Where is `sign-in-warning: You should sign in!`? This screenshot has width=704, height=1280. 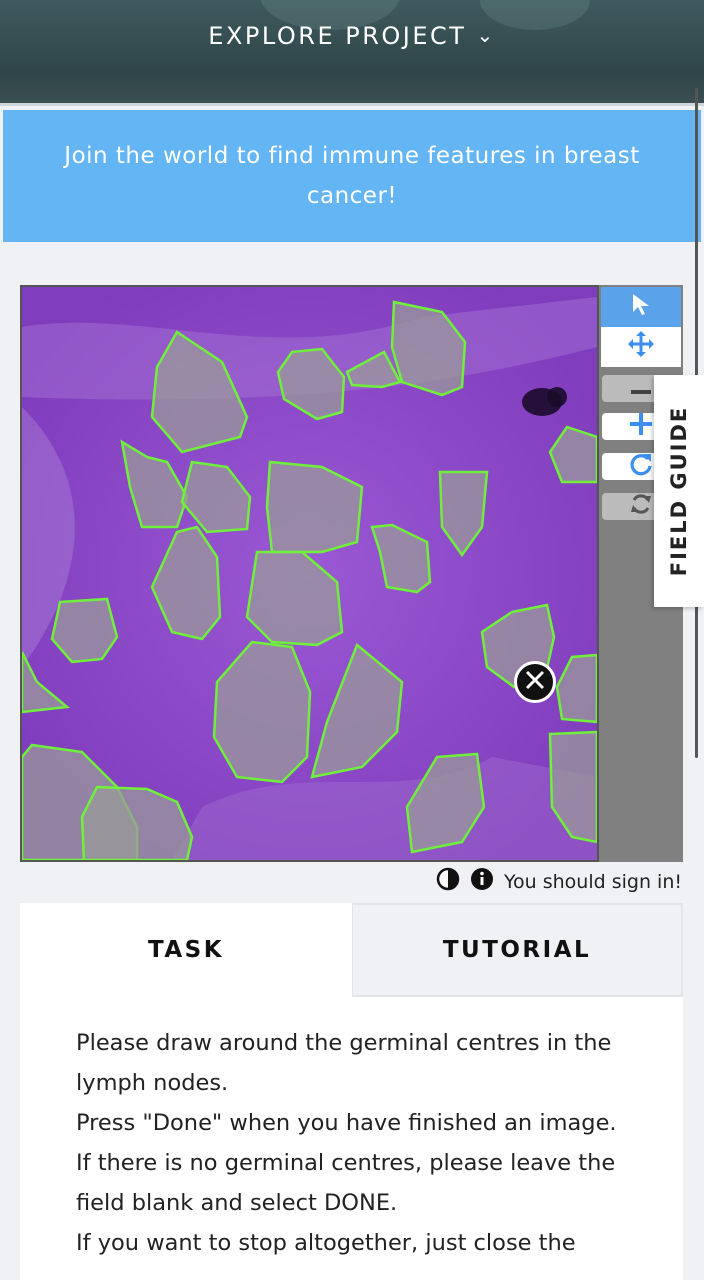 sign-in-warning: You should sign in! is located at coordinates (592, 882).